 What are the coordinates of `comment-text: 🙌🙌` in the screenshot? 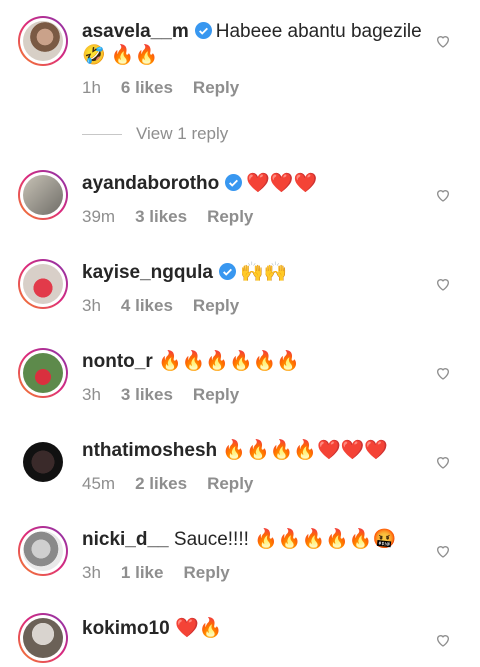 It's located at (263, 272).